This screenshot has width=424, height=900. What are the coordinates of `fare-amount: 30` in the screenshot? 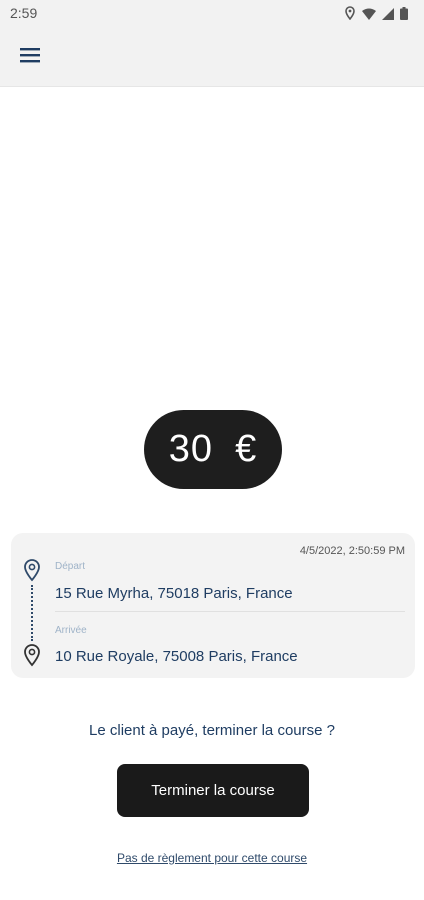 It's located at (191, 449).